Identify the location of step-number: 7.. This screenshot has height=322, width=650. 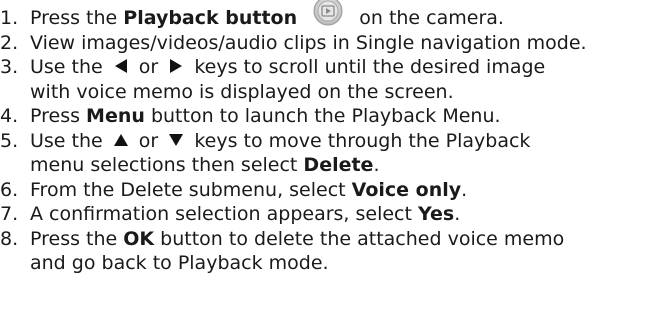
(9, 214).